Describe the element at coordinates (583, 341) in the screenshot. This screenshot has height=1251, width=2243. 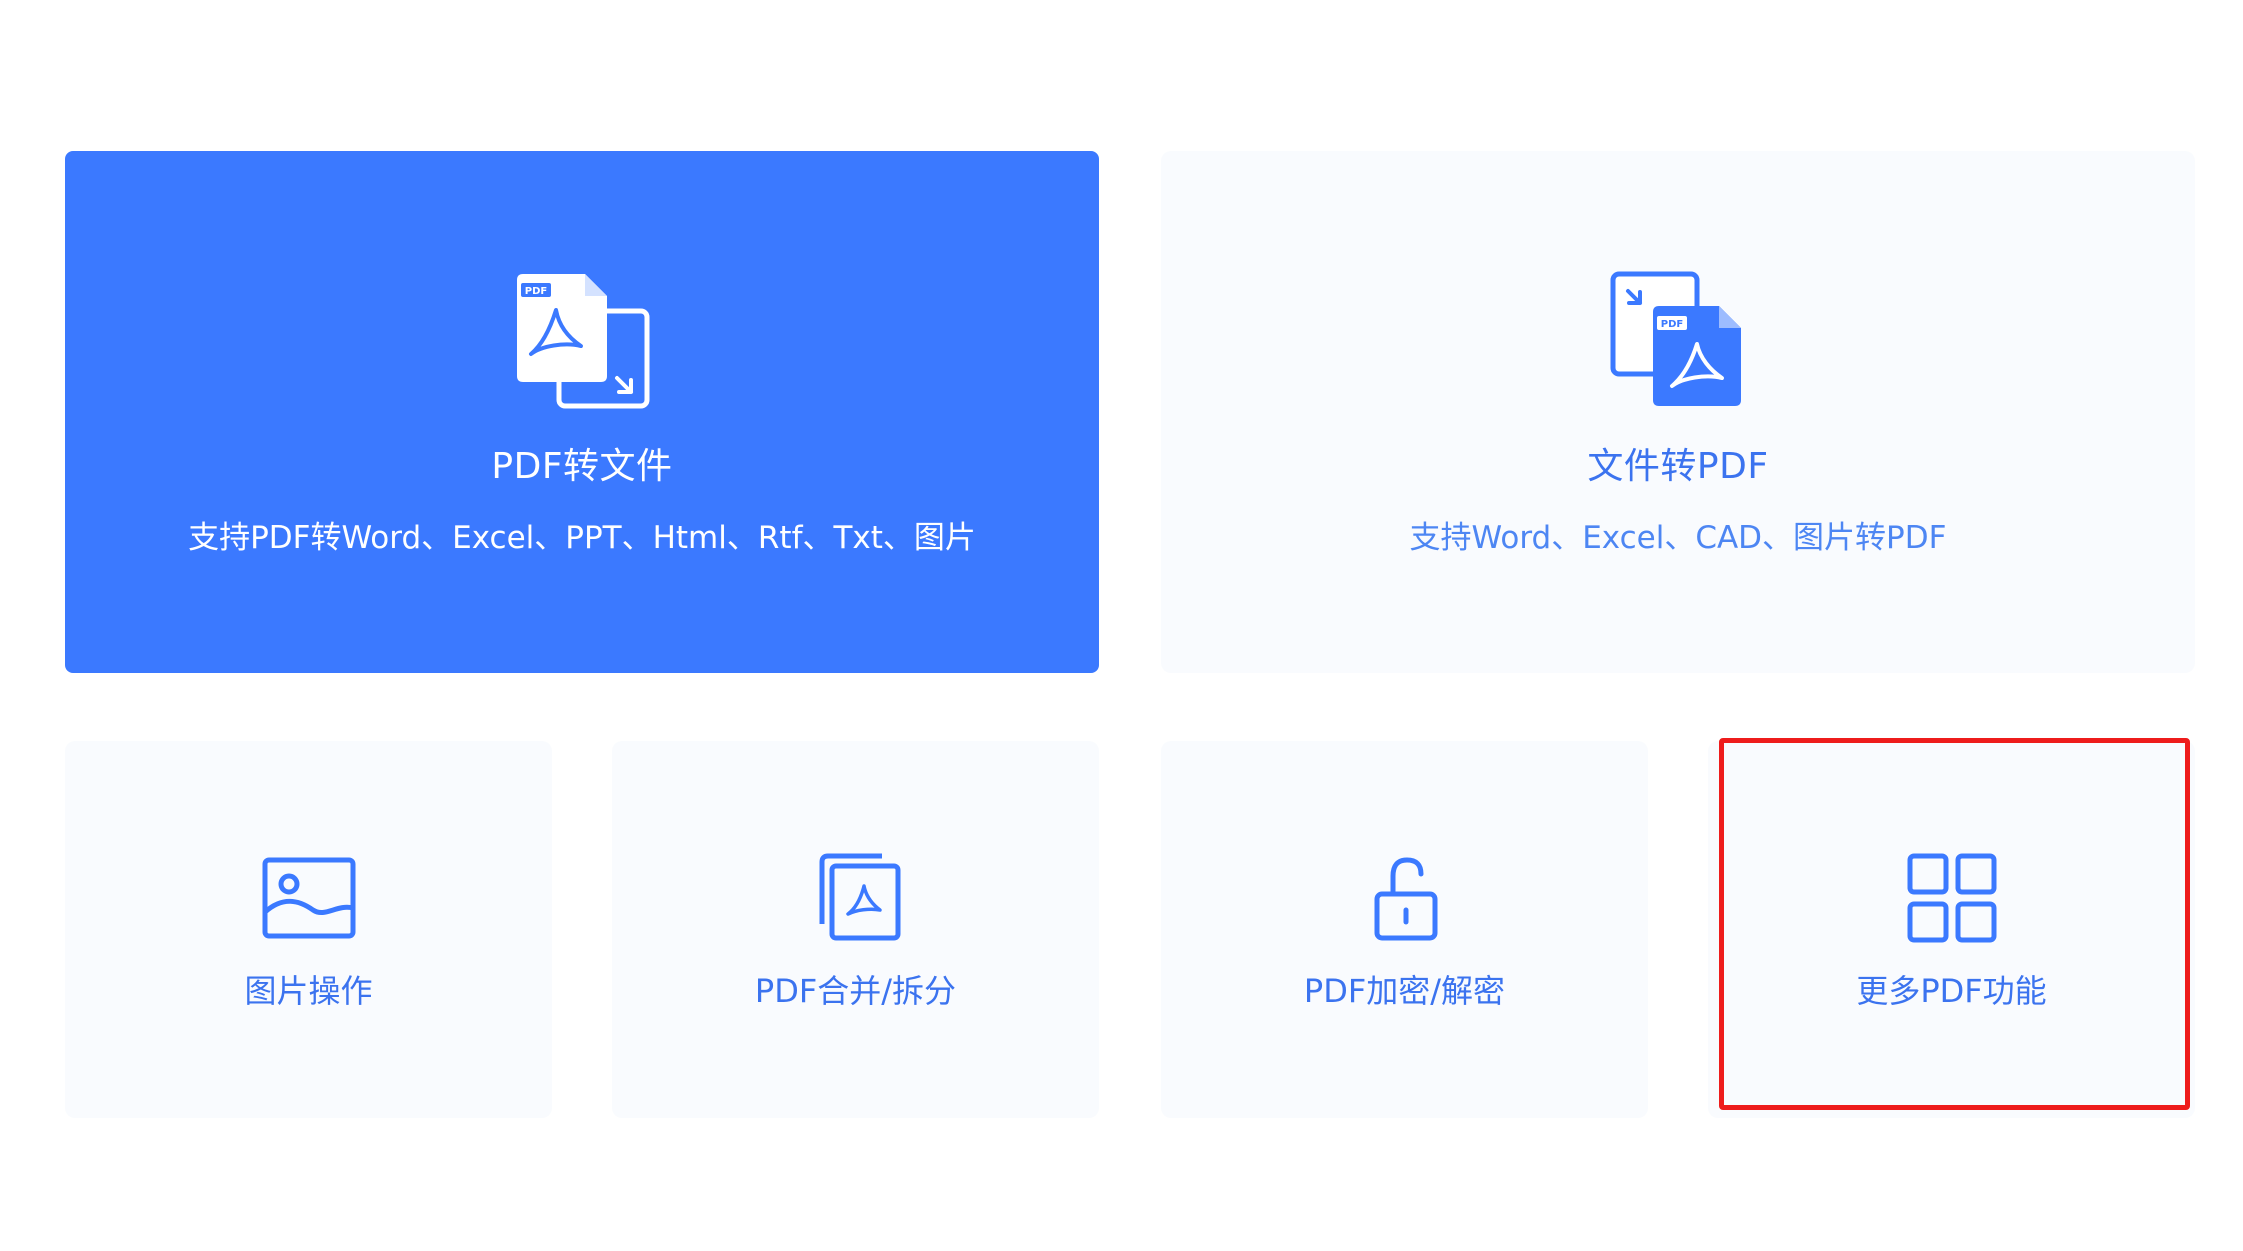
I see `pdf-to-file-icon: PDF` at that location.